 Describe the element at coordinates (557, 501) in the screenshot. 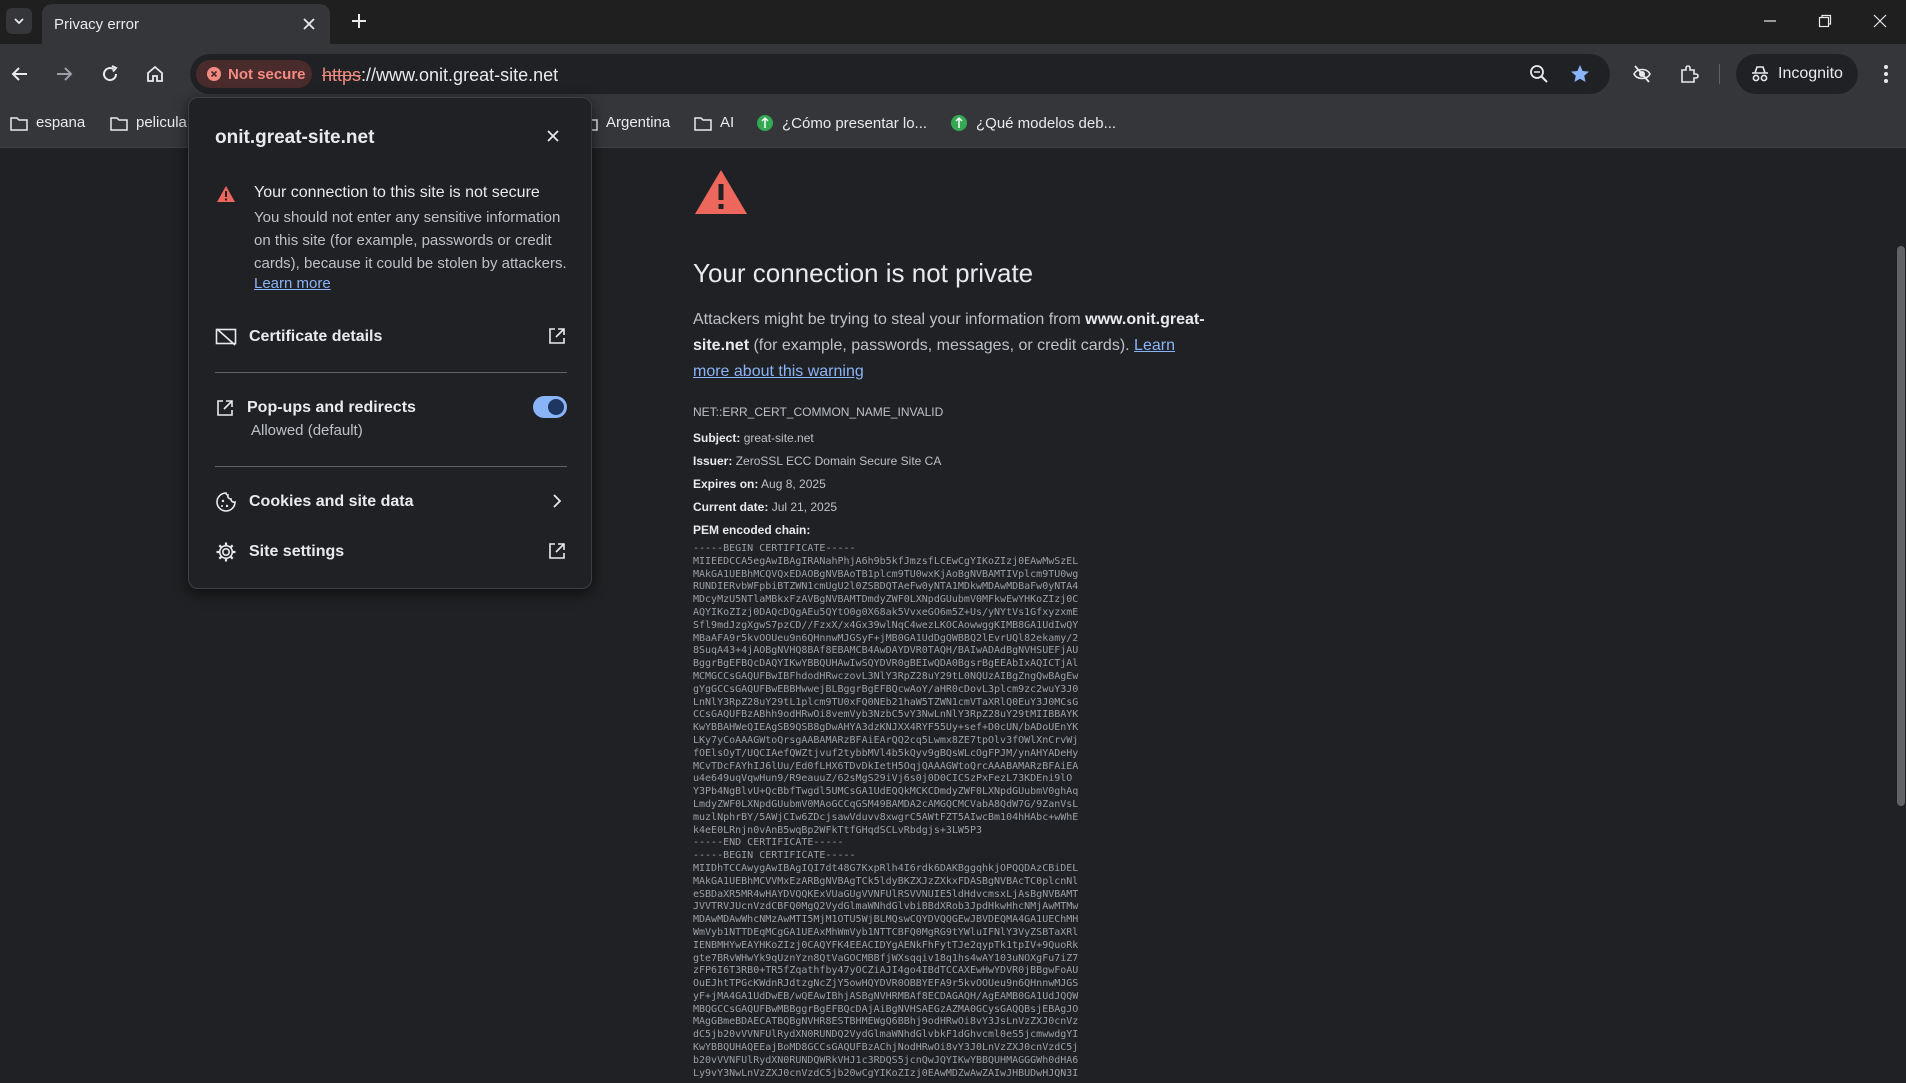

I see `chevron-right-icon` at that location.